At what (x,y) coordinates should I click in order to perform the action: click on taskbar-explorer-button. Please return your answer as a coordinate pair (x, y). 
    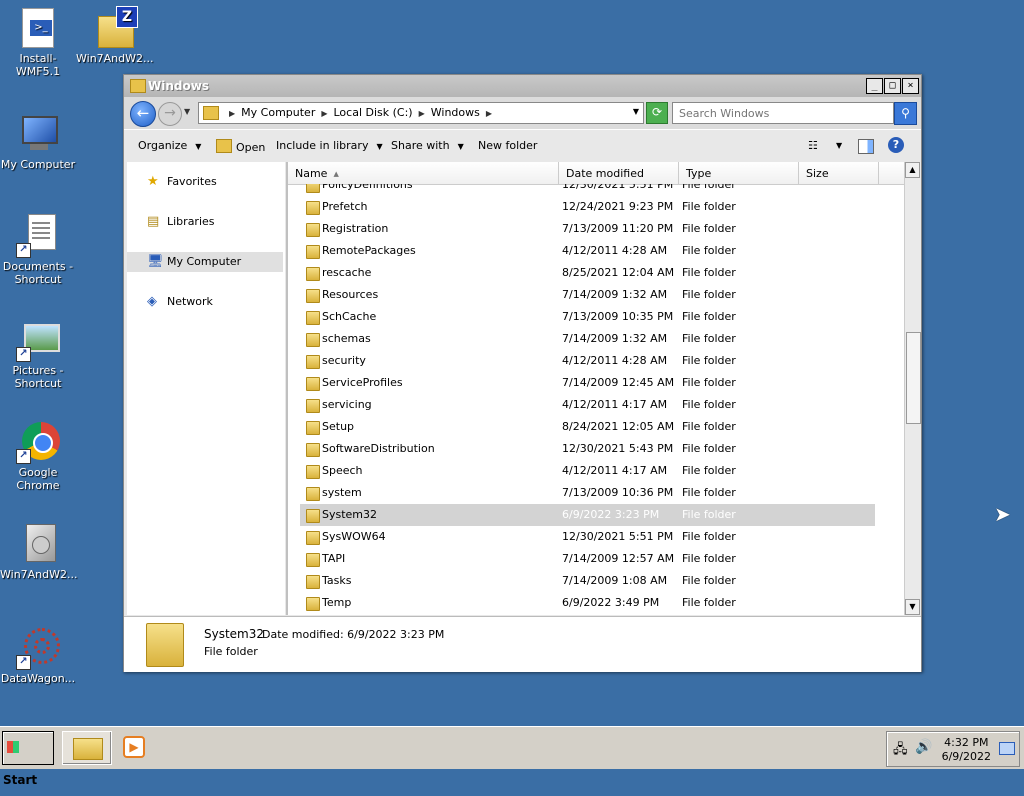
    Looking at the image, I should click on (87, 748).